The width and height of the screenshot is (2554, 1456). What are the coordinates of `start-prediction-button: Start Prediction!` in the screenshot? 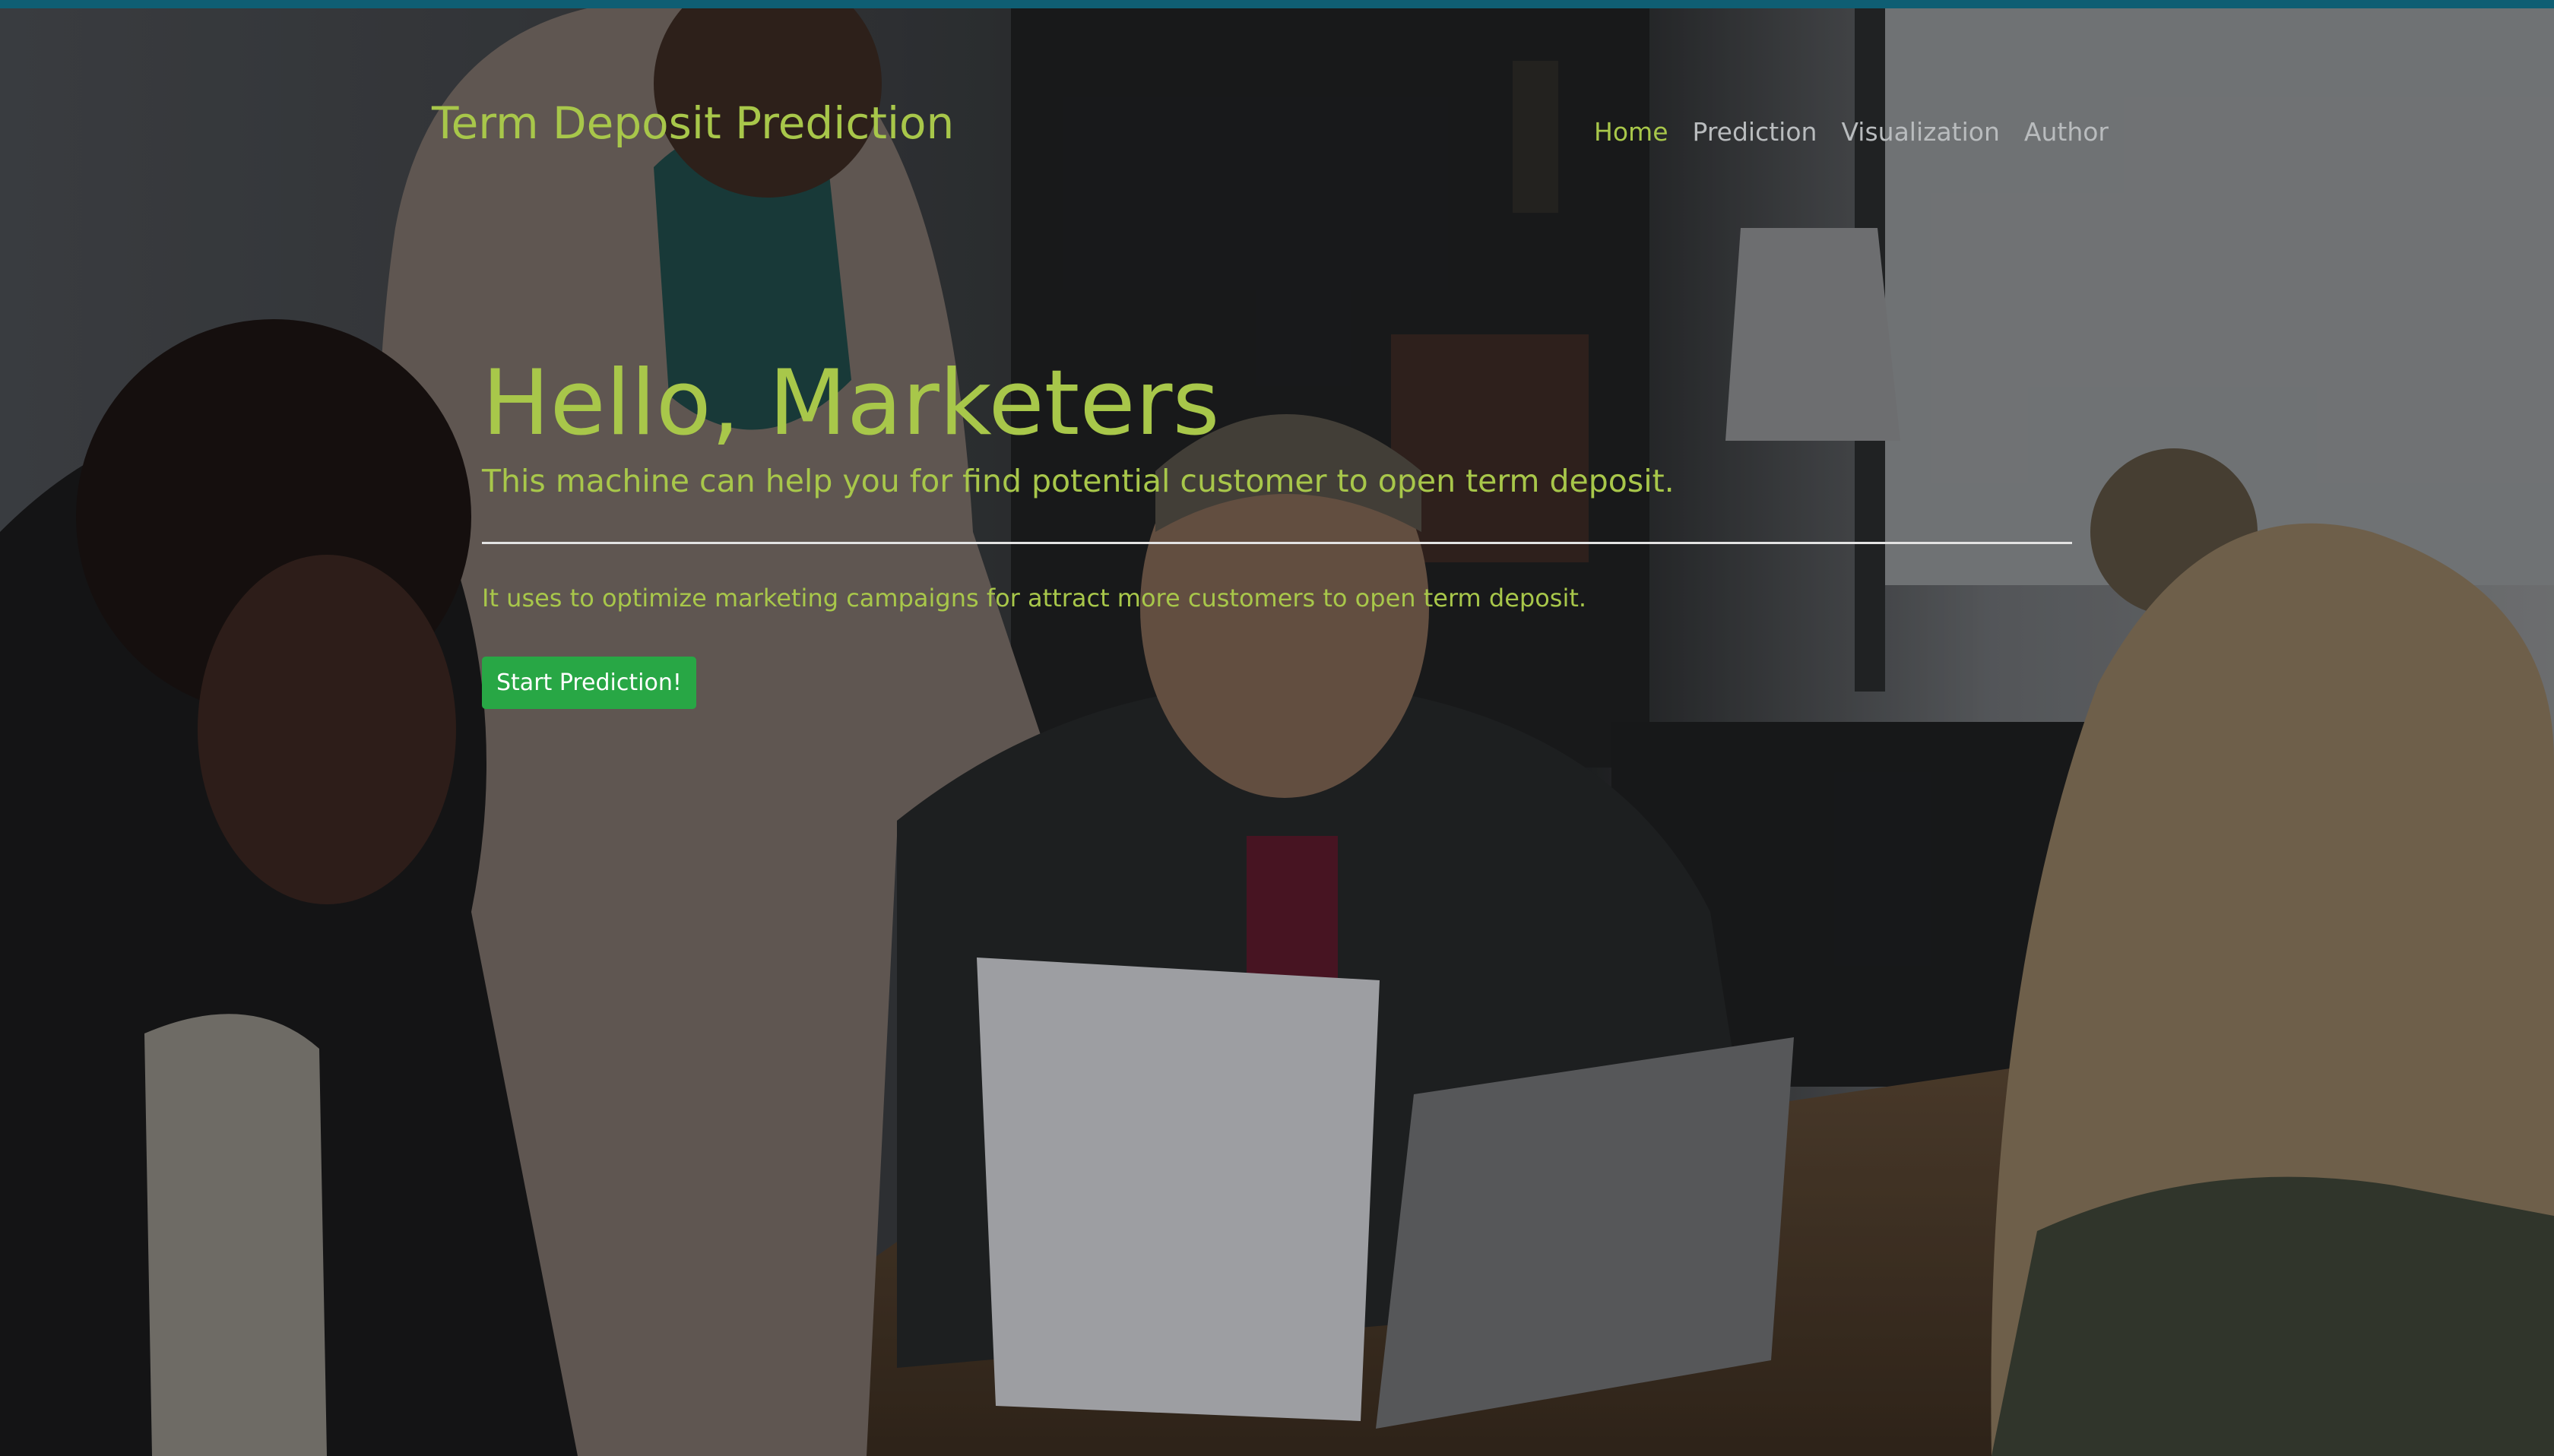 It's located at (589, 682).